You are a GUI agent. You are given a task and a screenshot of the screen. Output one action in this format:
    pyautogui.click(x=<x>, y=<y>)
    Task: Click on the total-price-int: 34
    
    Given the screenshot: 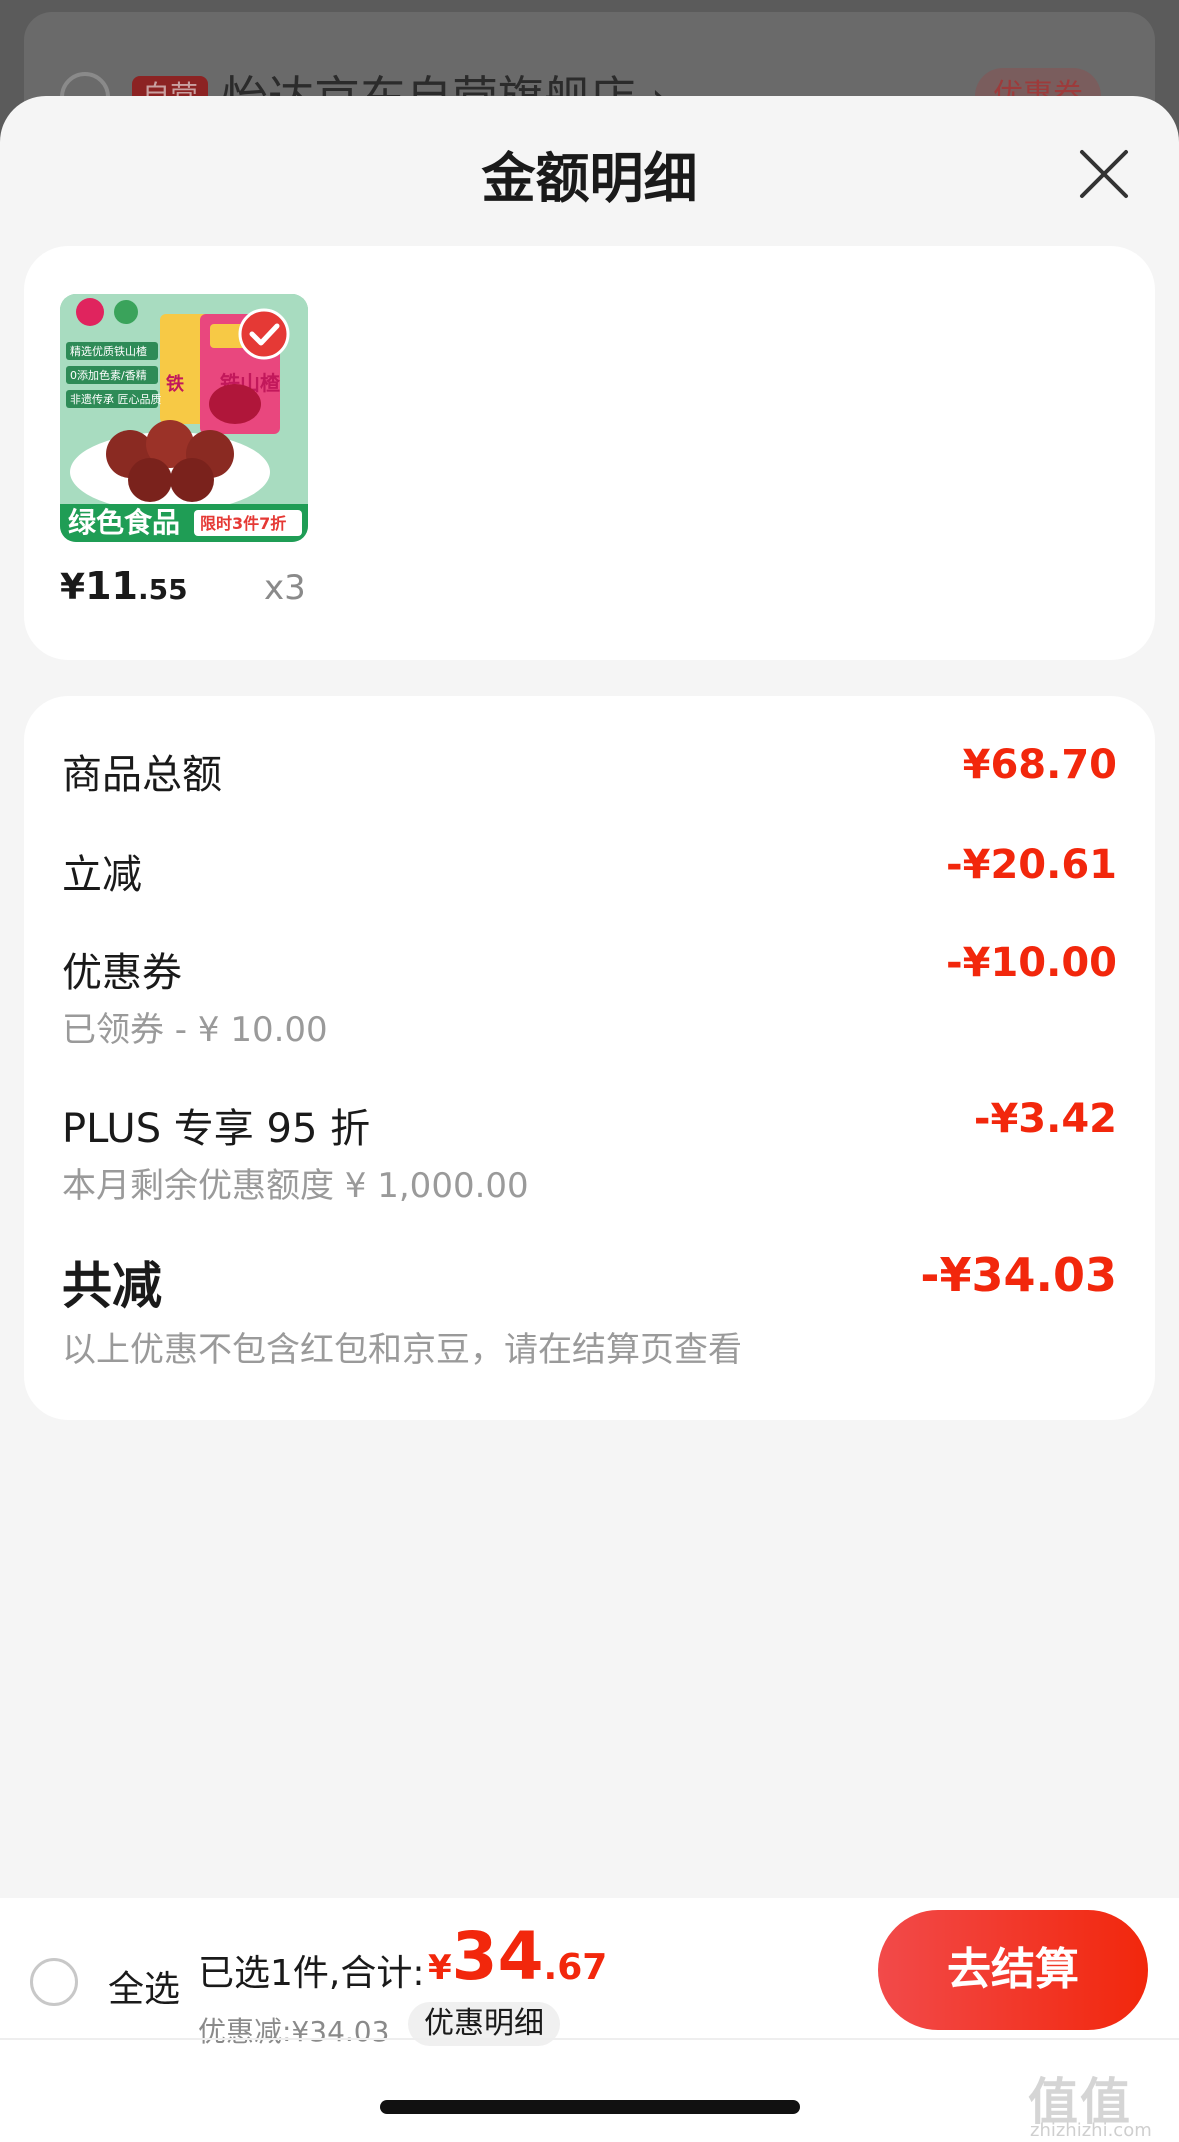 What is the action you would take?
    pyautogui.click(x=497, y=1956)
    